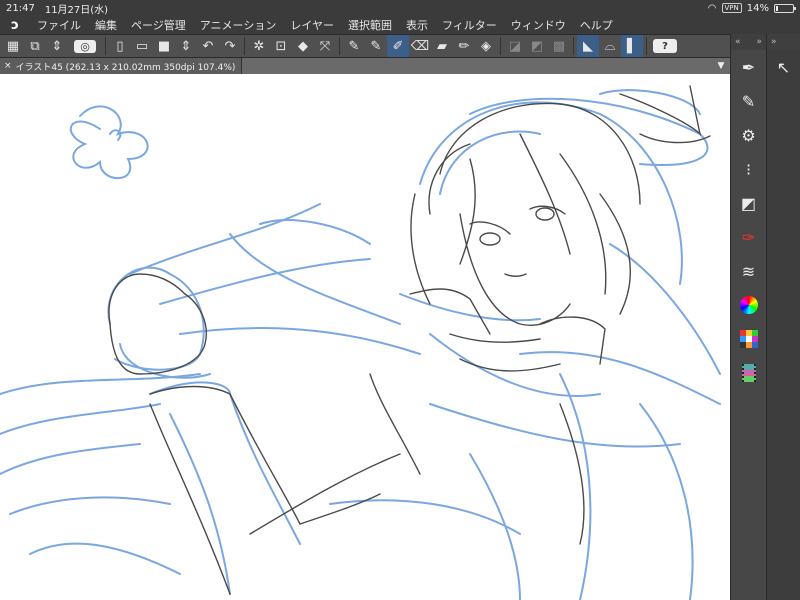 This screenshot has width=800, height=600. What do you see at coordinates (106, 25) in the screenshot?
I see `menu-edit: 編集` at bounding box center [106, 25].